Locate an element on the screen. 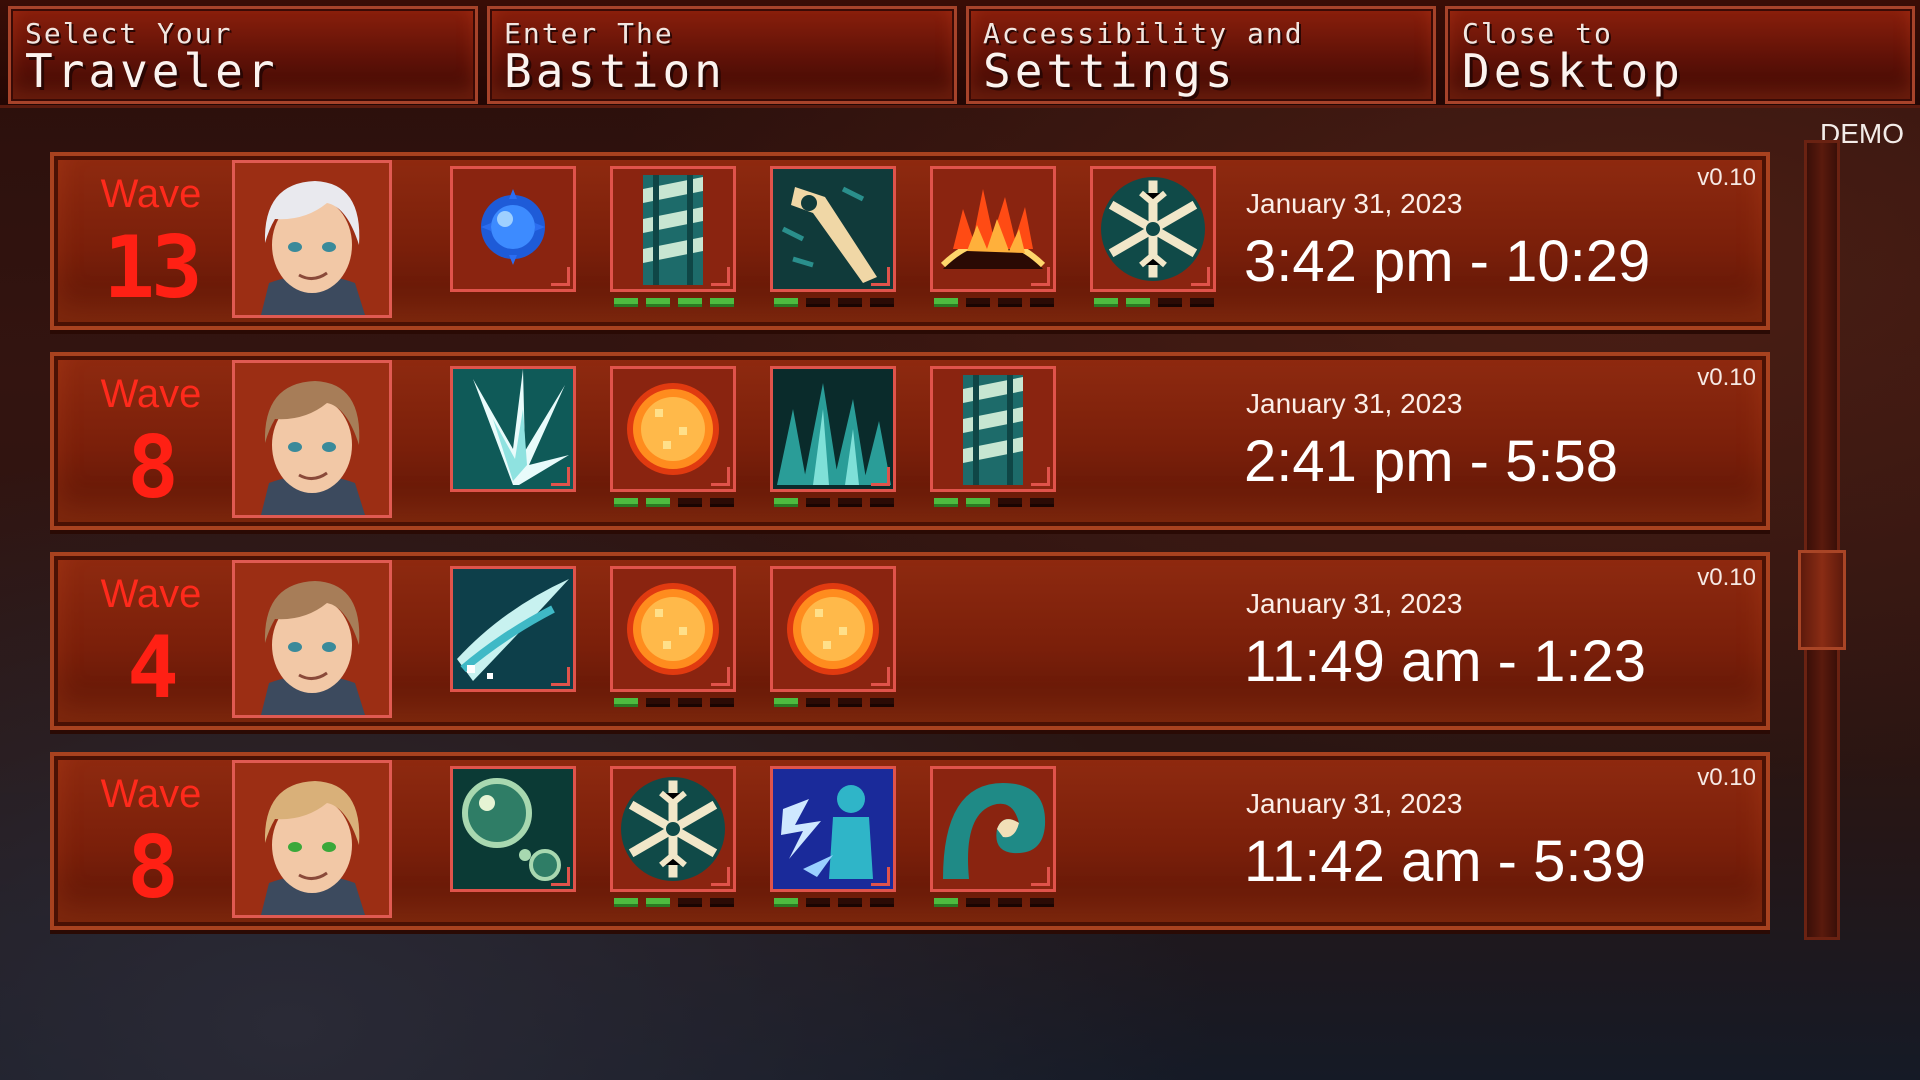 The width and height of the screenshot is (1920, 1080). key-blade-icon is located at coordinates (833, 229).